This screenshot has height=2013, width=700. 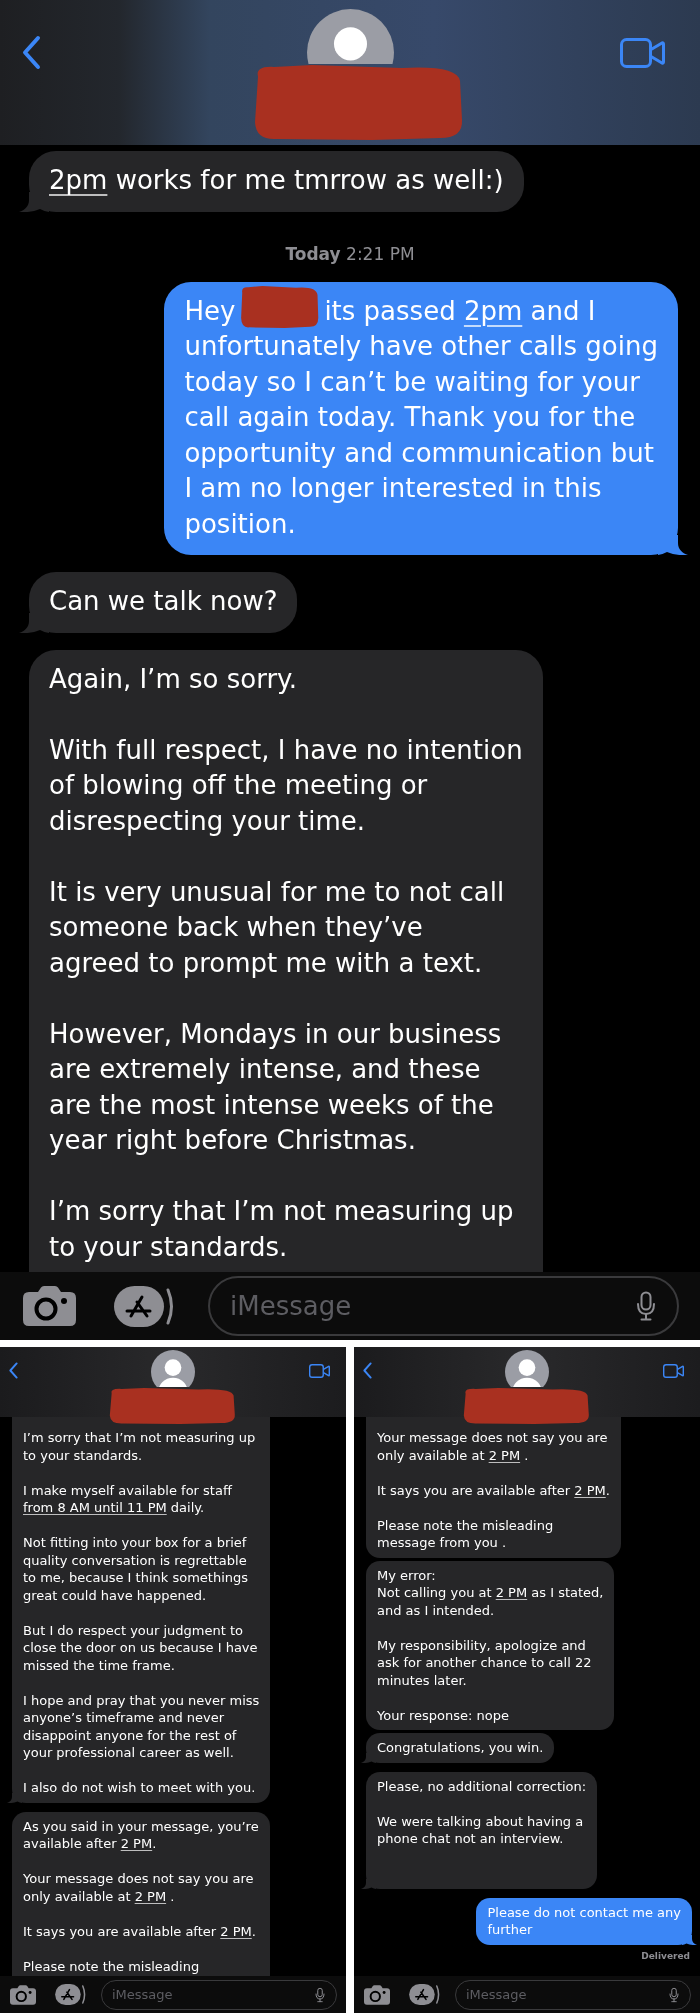 I want to click on delivery-status: Delivered, so click(x=665, y=1955).